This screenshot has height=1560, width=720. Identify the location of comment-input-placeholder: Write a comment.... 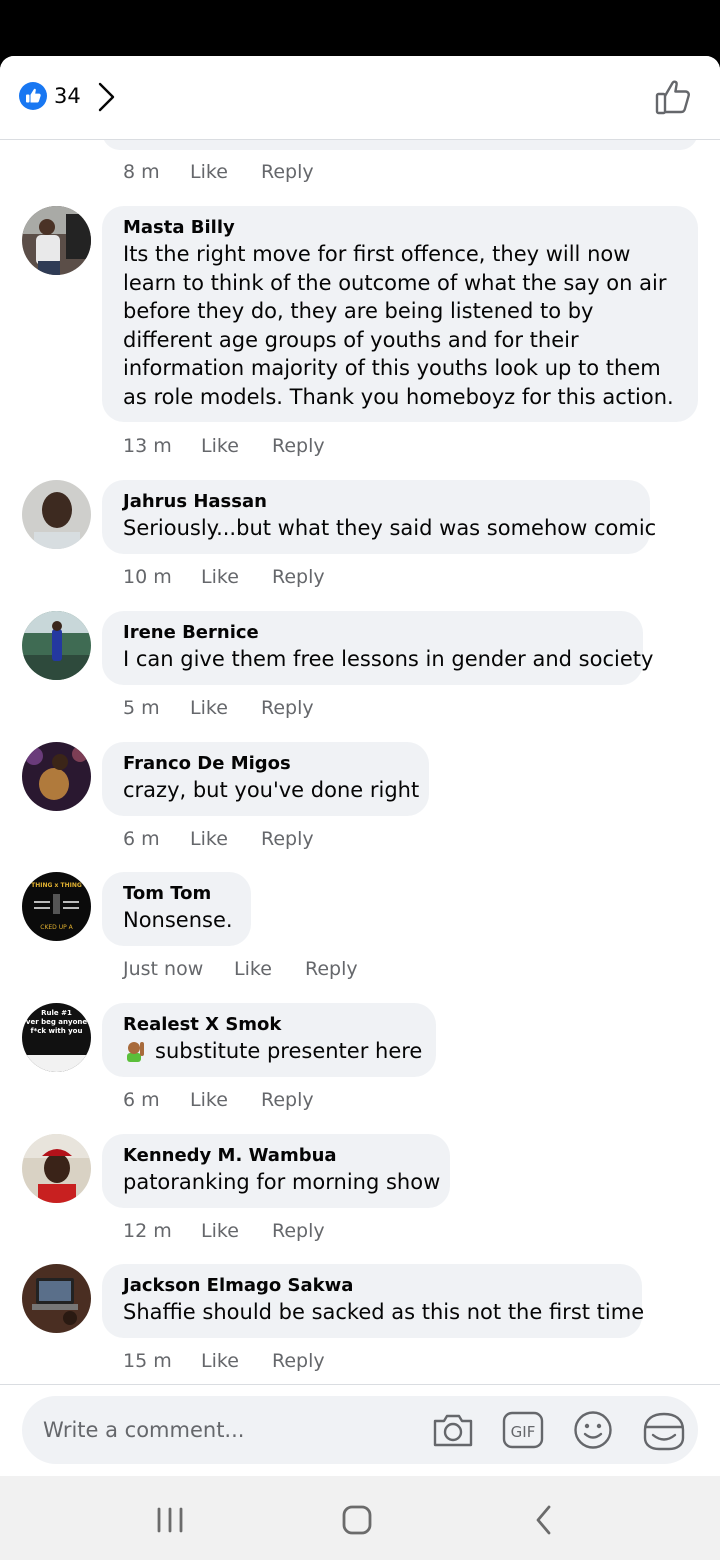
(144, 1430).